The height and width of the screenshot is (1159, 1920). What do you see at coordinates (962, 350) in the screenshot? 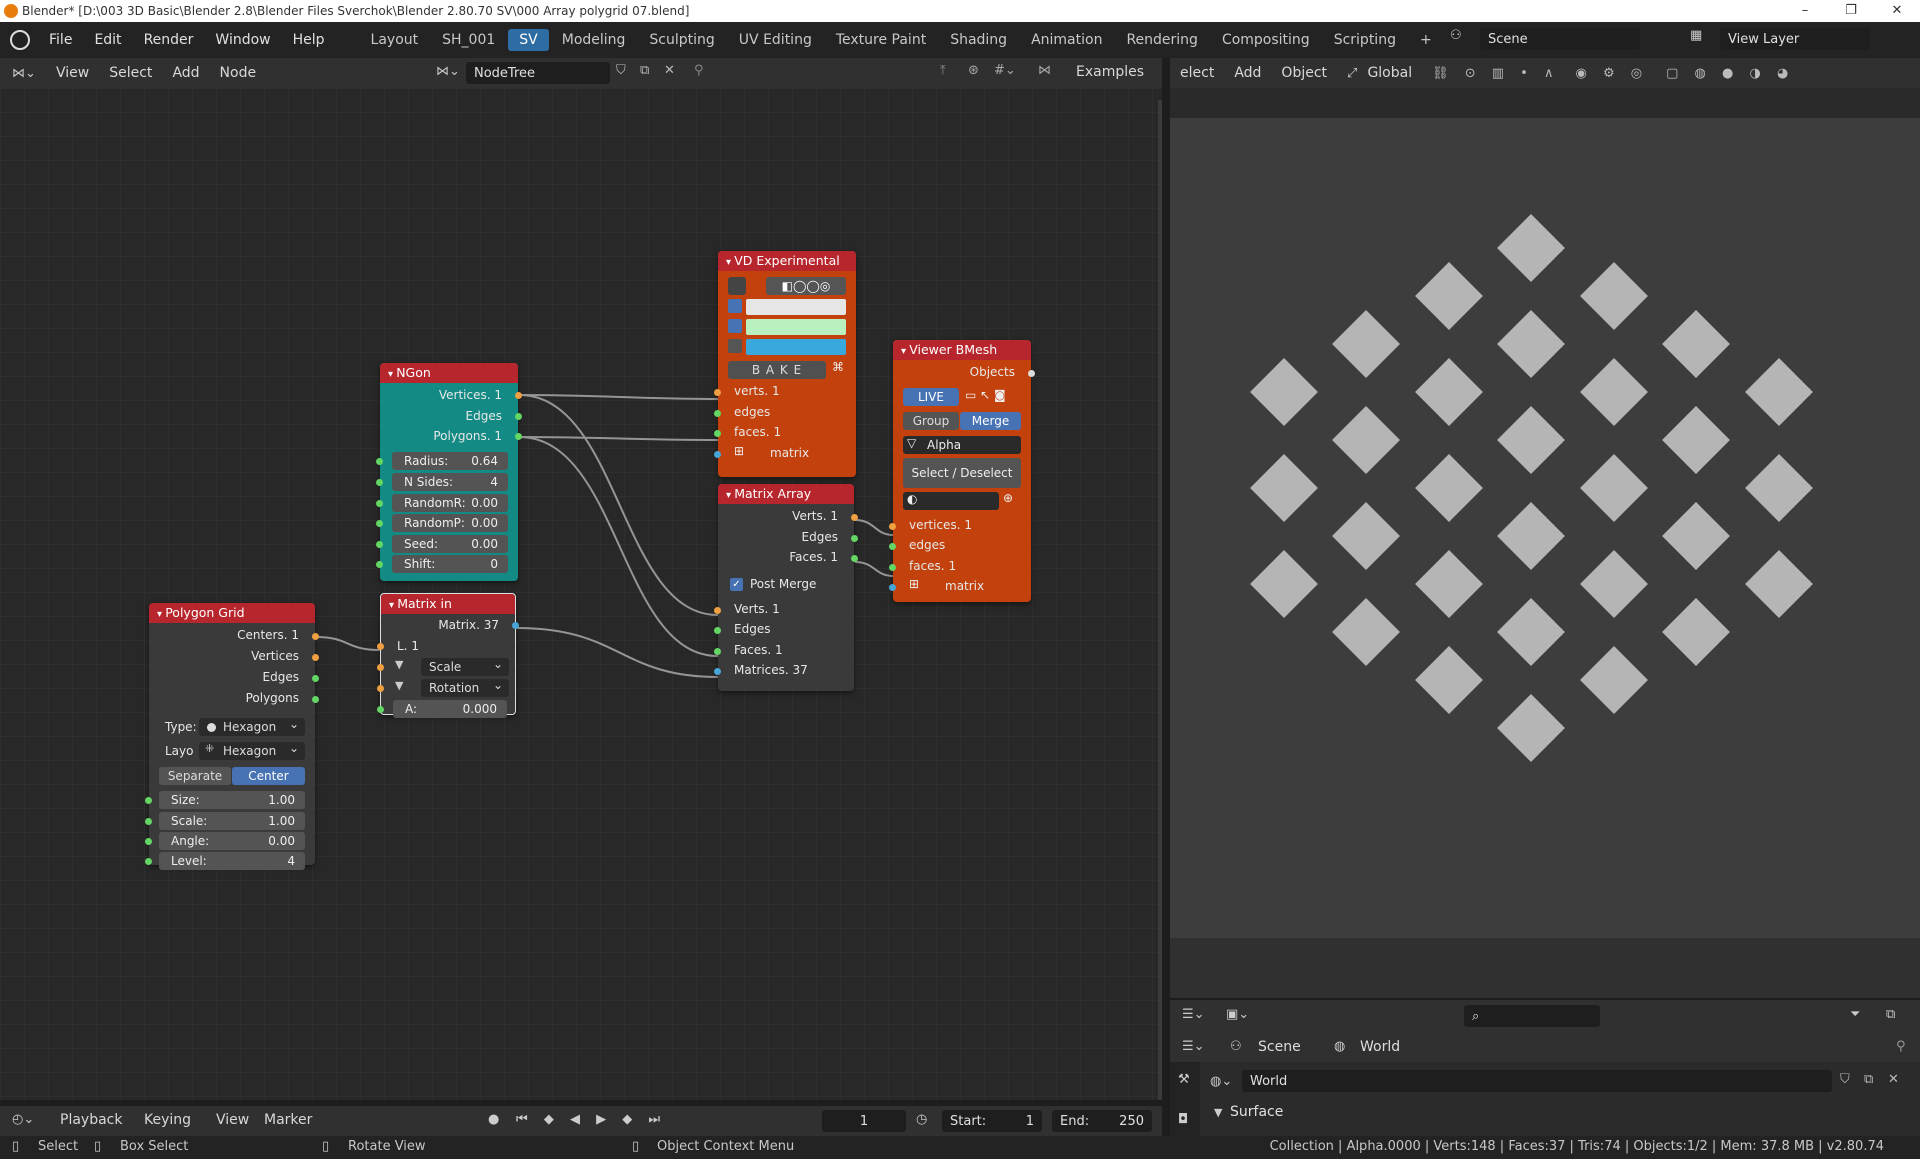
I see `viewer-node-header: Viewer BMesh` at bounding box center [962, 350].